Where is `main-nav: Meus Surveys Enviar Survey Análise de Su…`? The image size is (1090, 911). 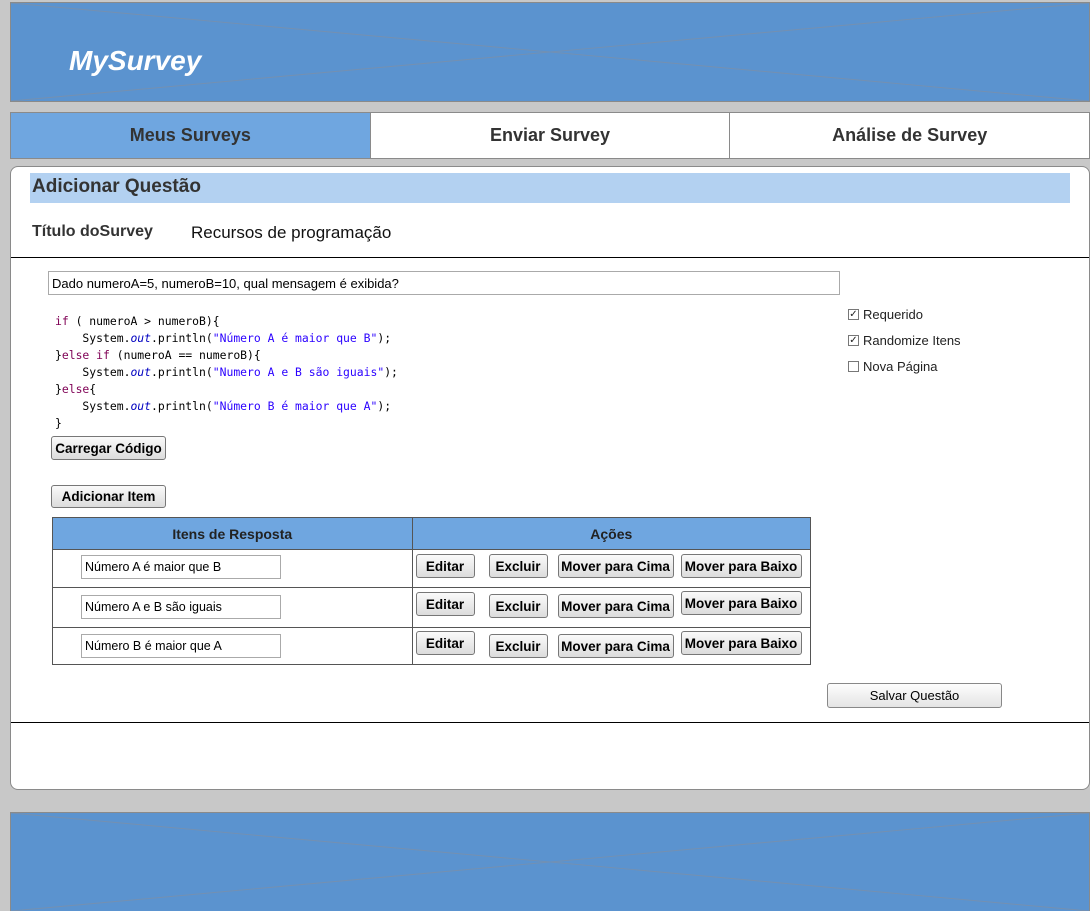 main-nav: Meus Surveys Enviar Survey Análise de Su… is located at coordinates (550, 135).